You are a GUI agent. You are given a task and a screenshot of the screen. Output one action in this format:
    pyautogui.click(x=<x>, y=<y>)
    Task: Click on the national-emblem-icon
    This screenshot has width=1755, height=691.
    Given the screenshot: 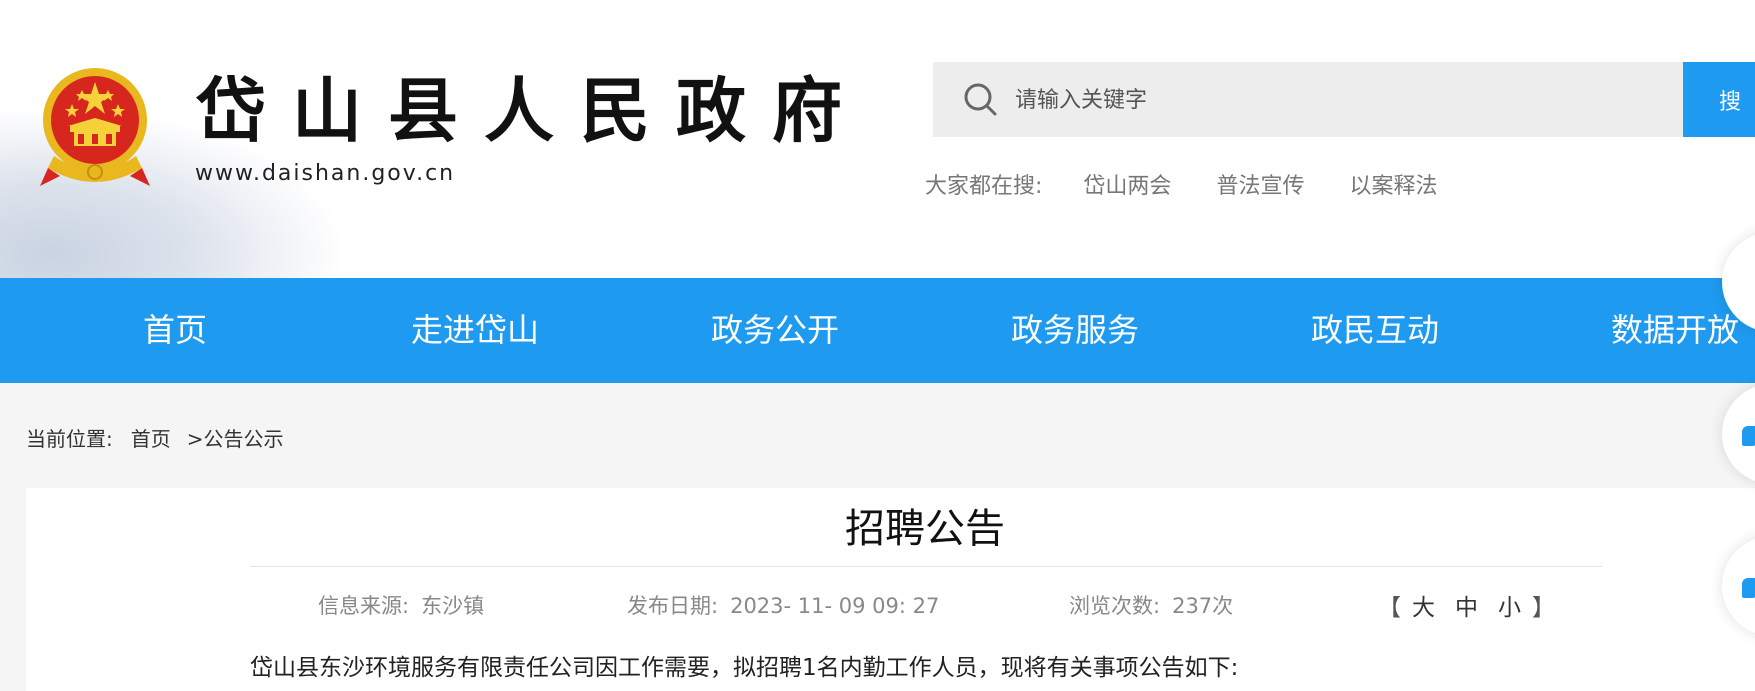 What is the action you would take?
    pyautogui.click(x=95, y=127)
    